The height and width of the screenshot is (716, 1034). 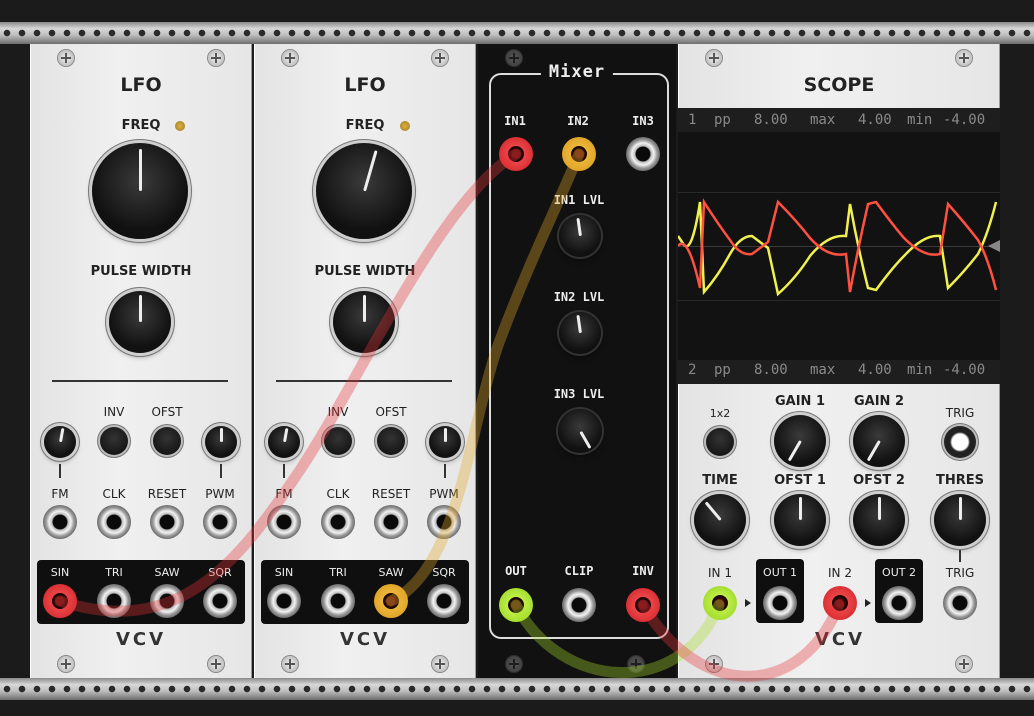 I want to click on thres-knob, so click(x=960, y=520).